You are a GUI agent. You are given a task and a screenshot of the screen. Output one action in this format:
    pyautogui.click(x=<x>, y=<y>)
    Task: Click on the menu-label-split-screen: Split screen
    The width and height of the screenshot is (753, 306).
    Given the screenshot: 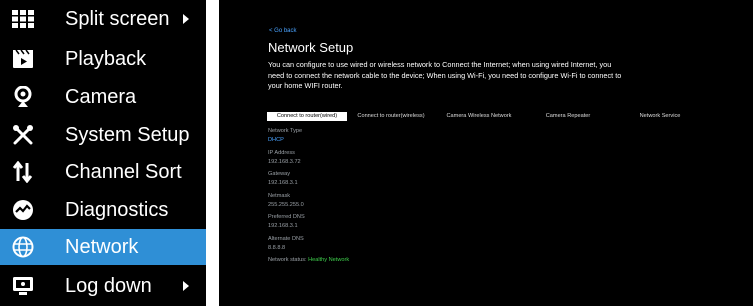 What is the action you would take?
    pyautogui.click(x=117, y=18)
    